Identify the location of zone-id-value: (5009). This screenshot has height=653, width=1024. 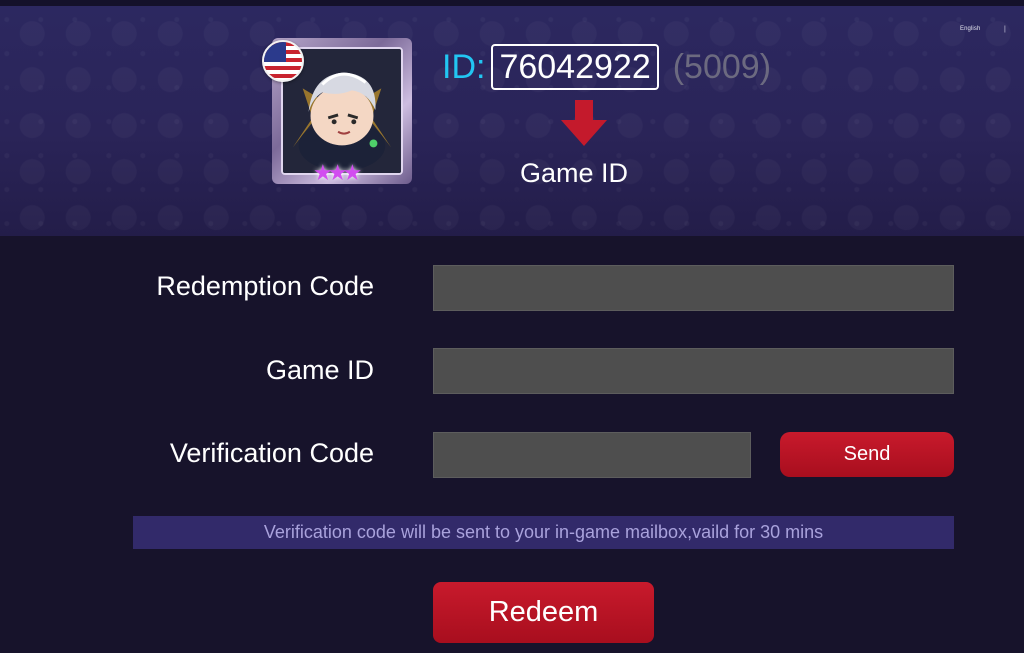
(722, 66).